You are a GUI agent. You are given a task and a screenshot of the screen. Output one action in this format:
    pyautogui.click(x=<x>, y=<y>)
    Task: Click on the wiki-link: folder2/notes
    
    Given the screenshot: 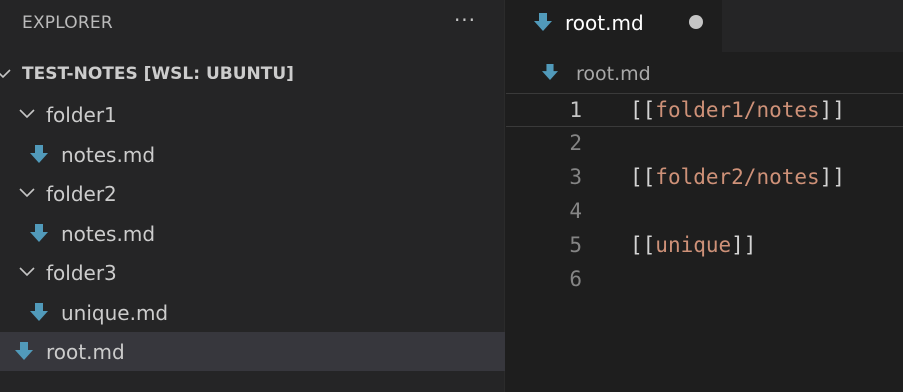 What is the action you would take?
    pyautogui.click(x=737, y=177)
    